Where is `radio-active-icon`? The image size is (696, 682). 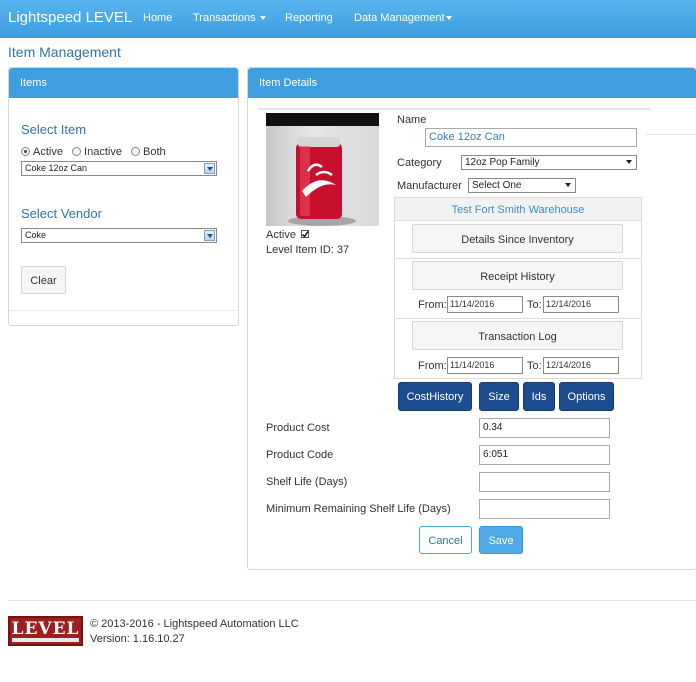 radio-active-icon is located at coordinates (25, 151).